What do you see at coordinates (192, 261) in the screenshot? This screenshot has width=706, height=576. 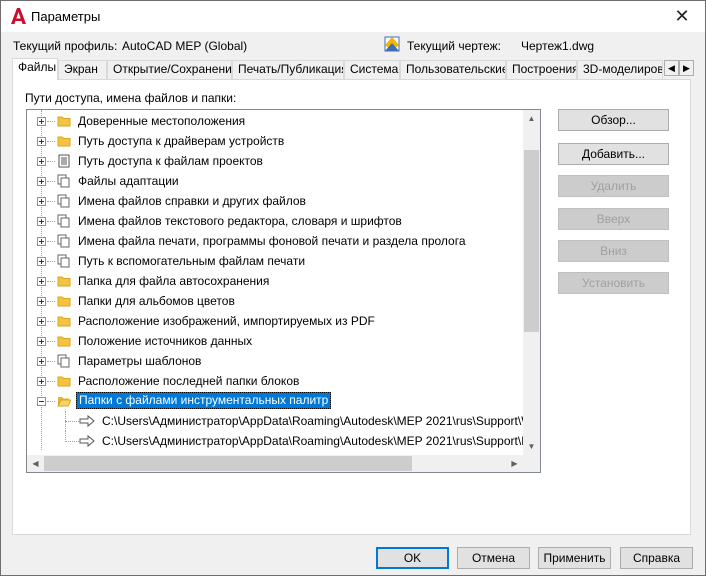 I see `tree-item-label: Путь к вспомогательным файлам печати` at bounding box center [192, 261].